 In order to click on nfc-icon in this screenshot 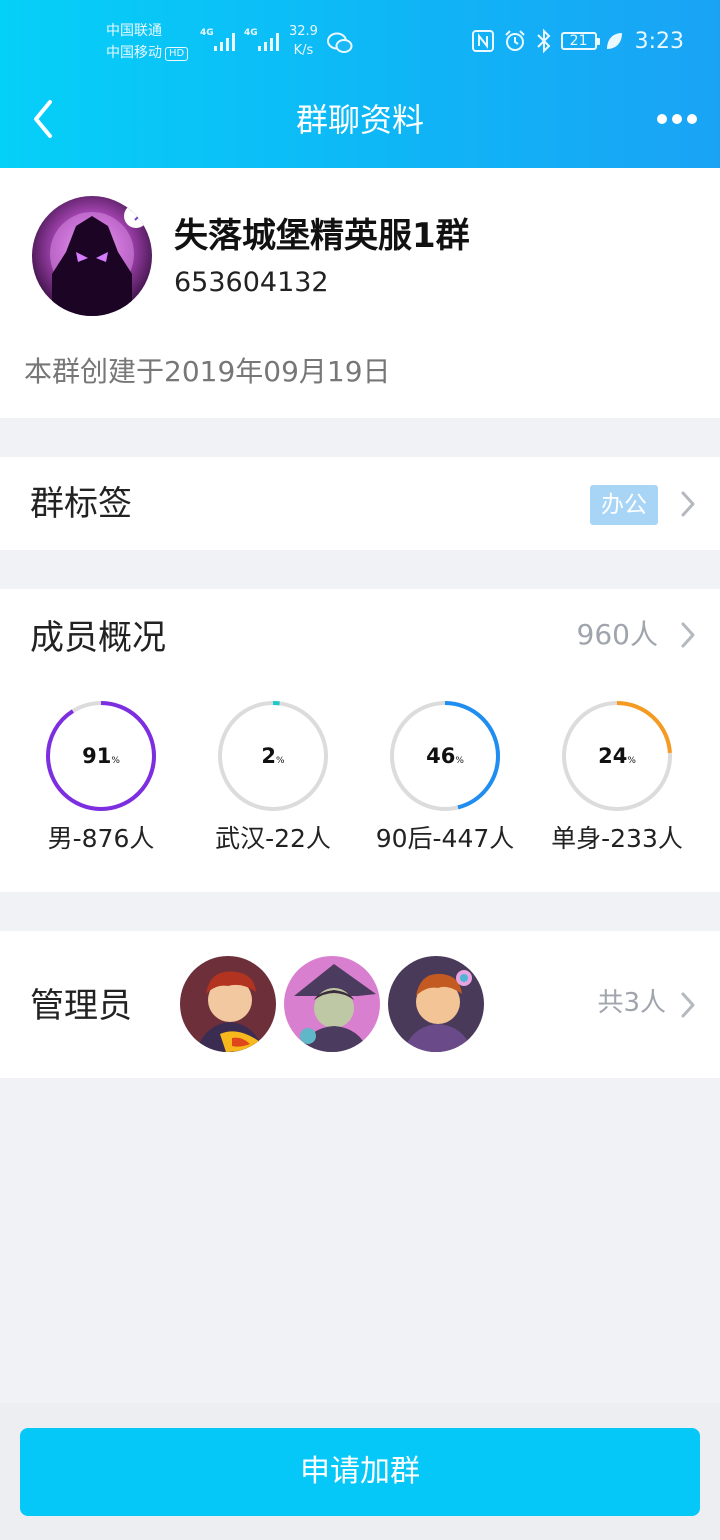, I will do `click(482, 41)`.